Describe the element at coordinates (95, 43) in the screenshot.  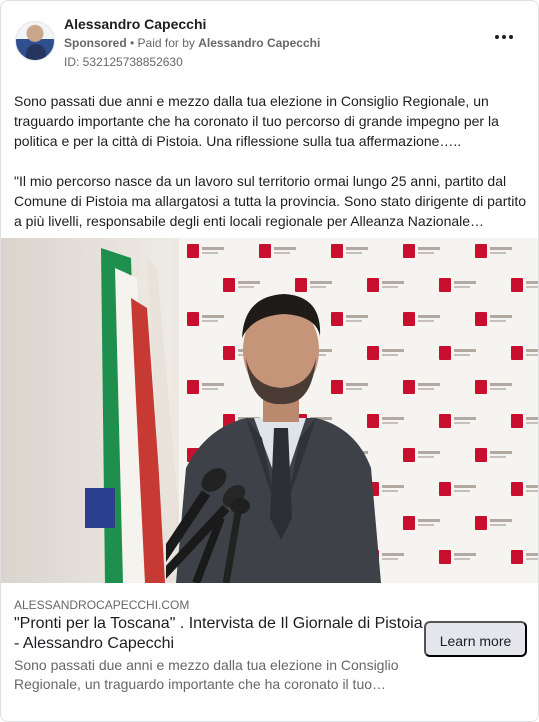
I see `sponsored-label: Sponsored` at that location.